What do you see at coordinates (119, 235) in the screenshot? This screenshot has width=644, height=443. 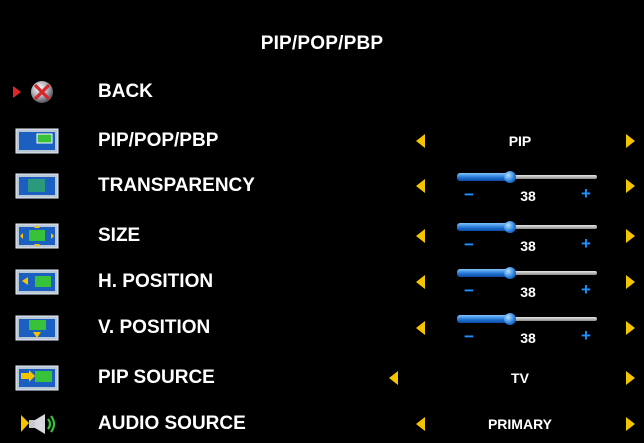 I see `row-label: SIZE` at bounding box center [119, 235].